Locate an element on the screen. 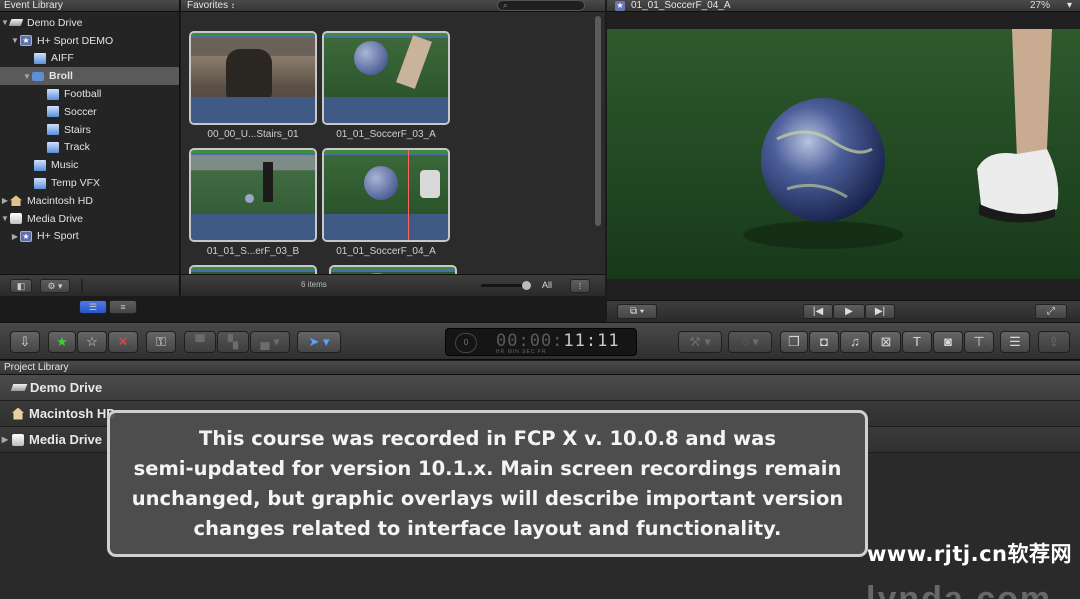 This screenshot has width=1080, height=599. view-options-icon: ▾ is located at coordinates (1069, 6).